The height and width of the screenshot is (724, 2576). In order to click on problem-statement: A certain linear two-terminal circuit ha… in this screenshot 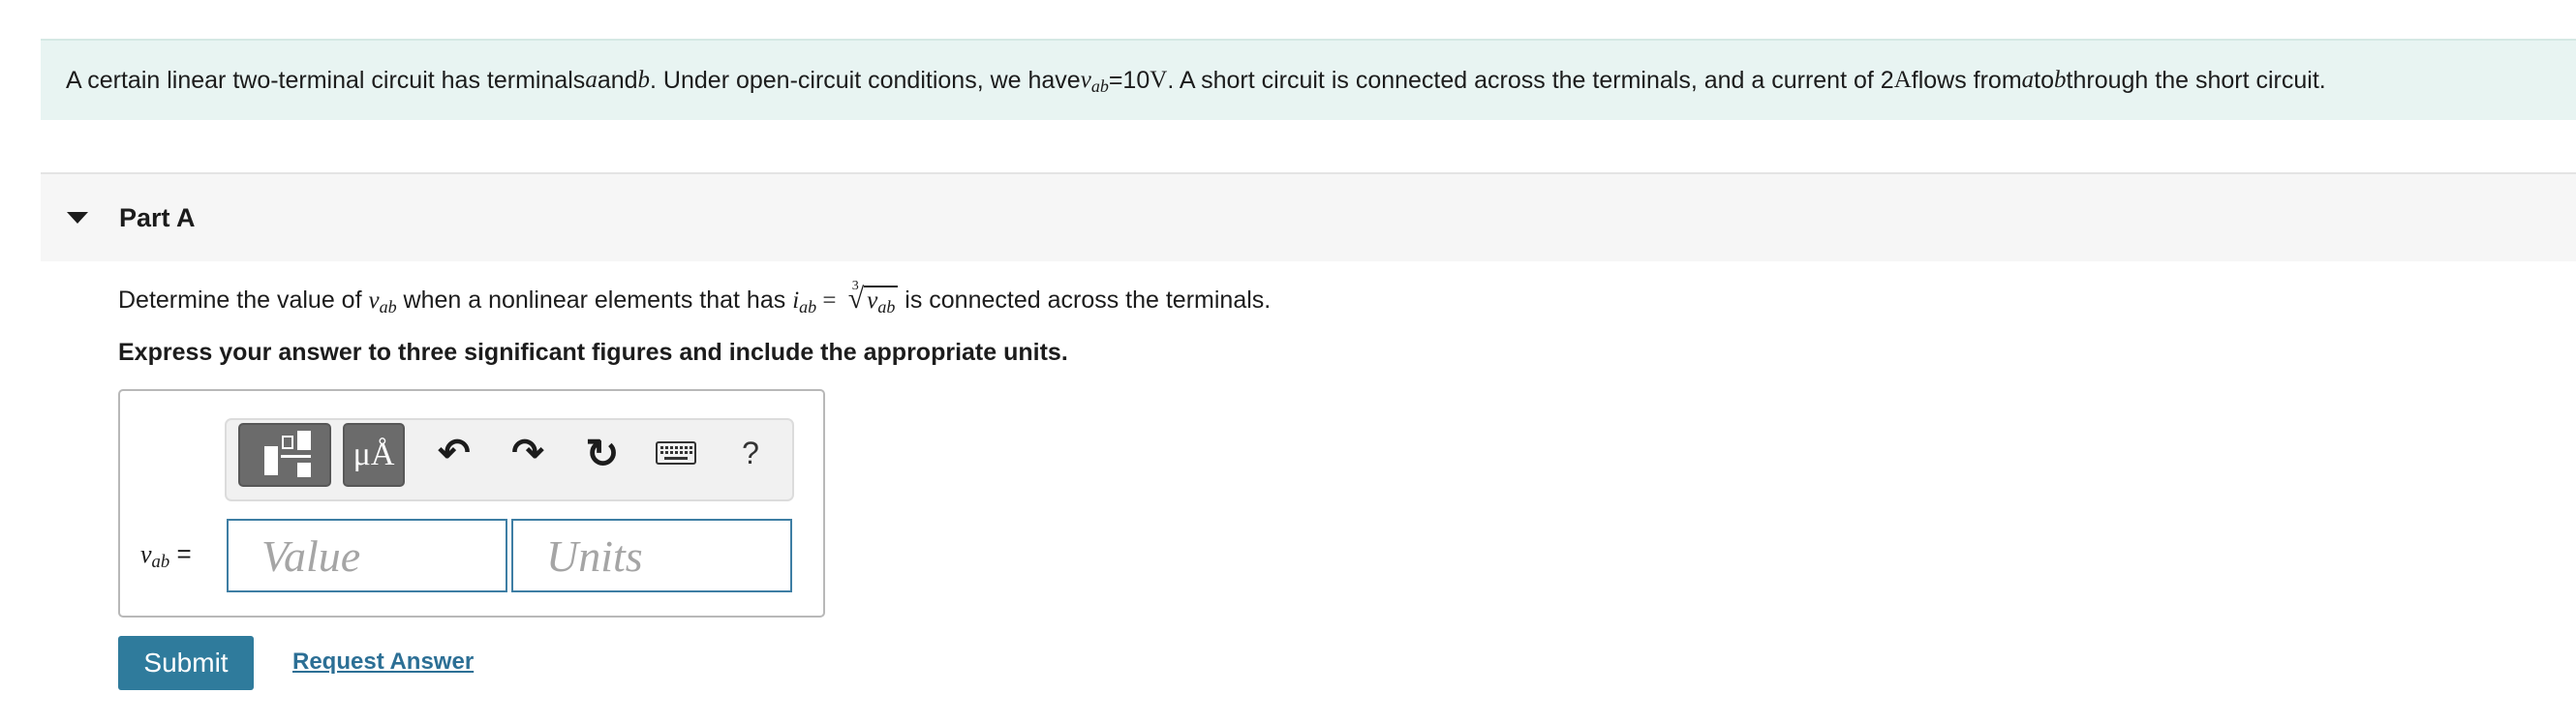, I will do `click(1308, 79)`.